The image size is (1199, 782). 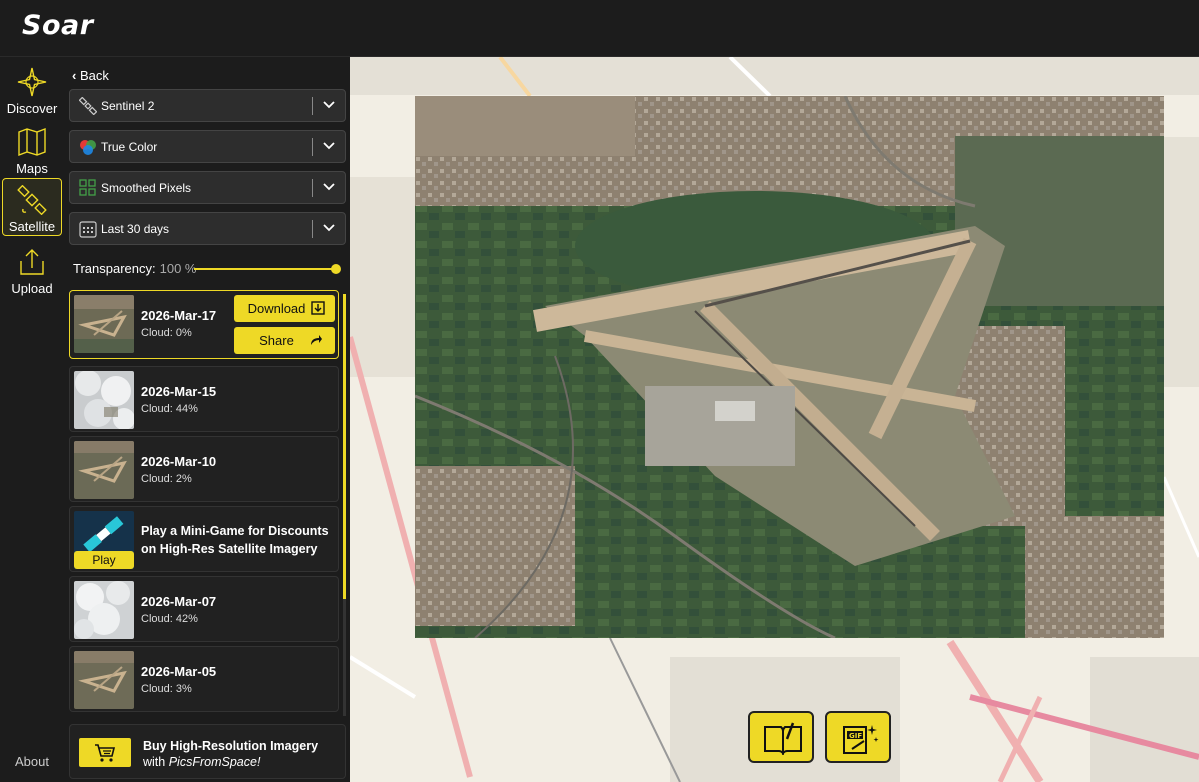 What do you see at coordinates (104, 560) in the screenshot?
I see `play-button: Play` at bounding box center [104, 560].